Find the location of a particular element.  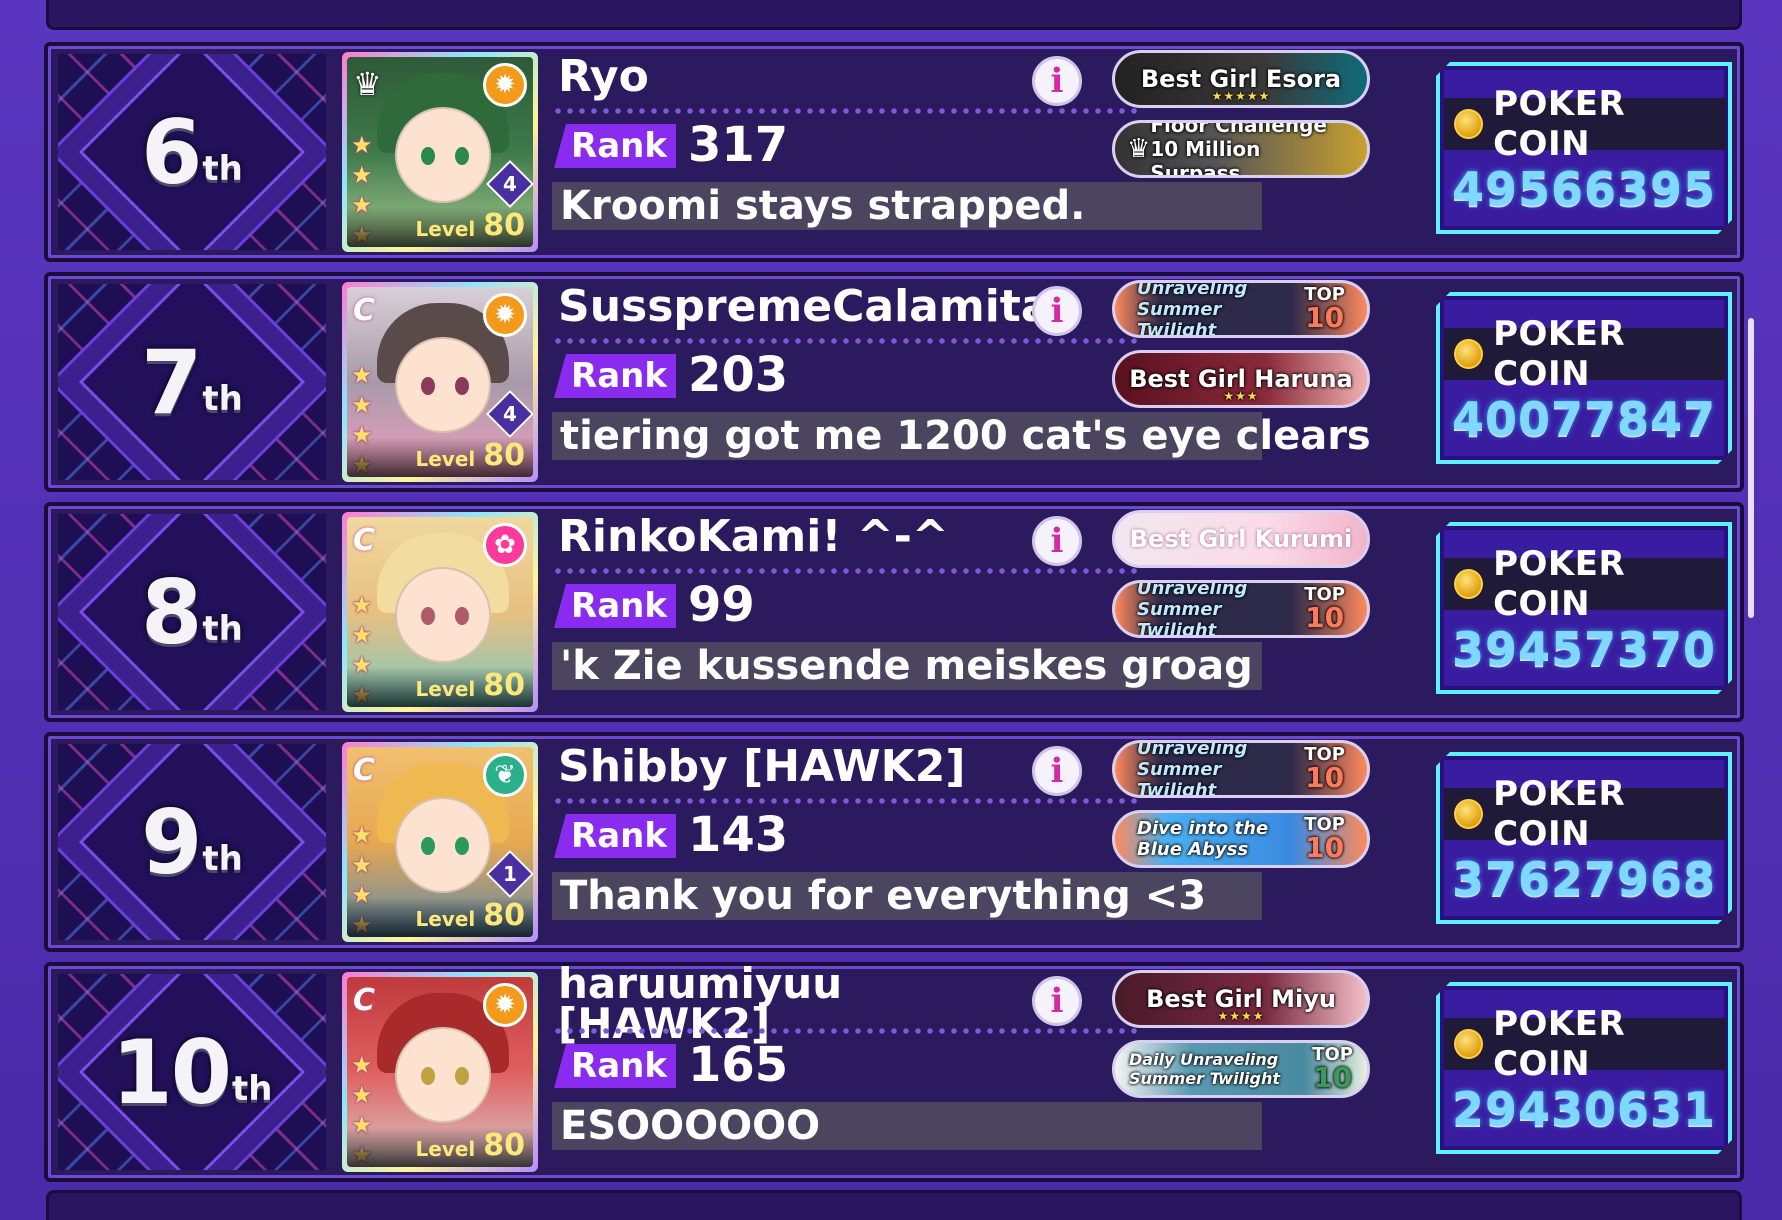

poker-coin-box: POKER COIN 39457370 is located at coordinates (1584, 608).